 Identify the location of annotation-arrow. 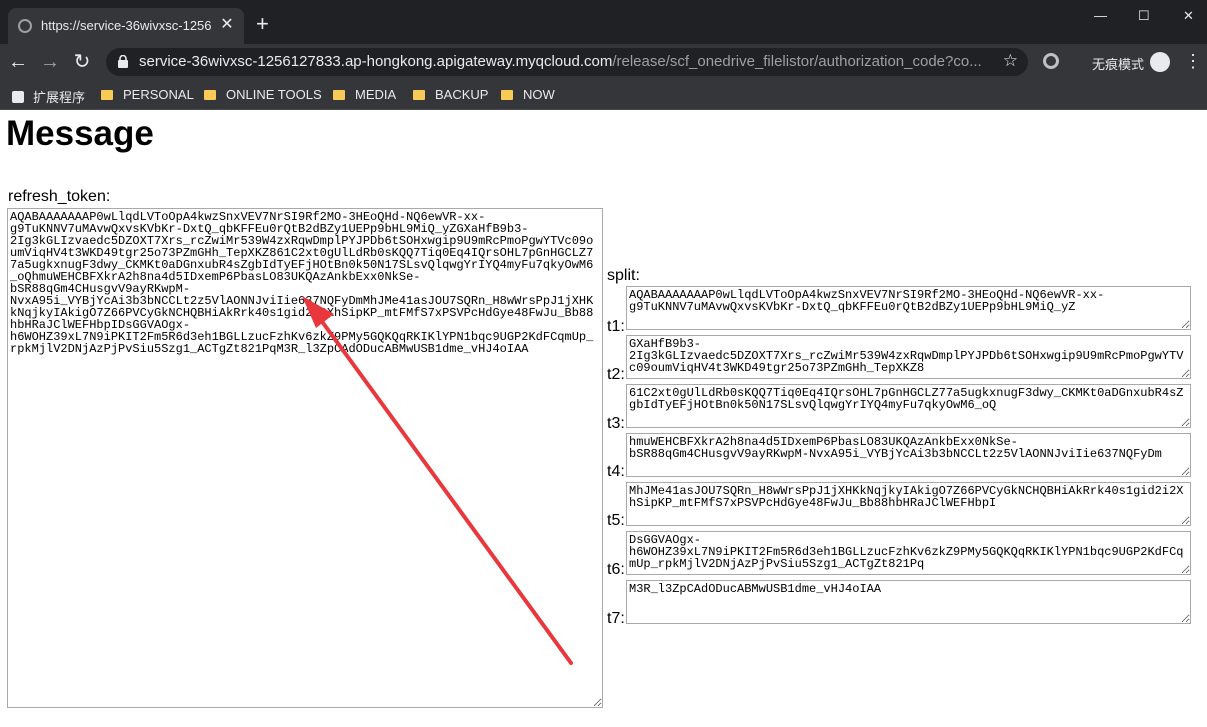
(437, 480).